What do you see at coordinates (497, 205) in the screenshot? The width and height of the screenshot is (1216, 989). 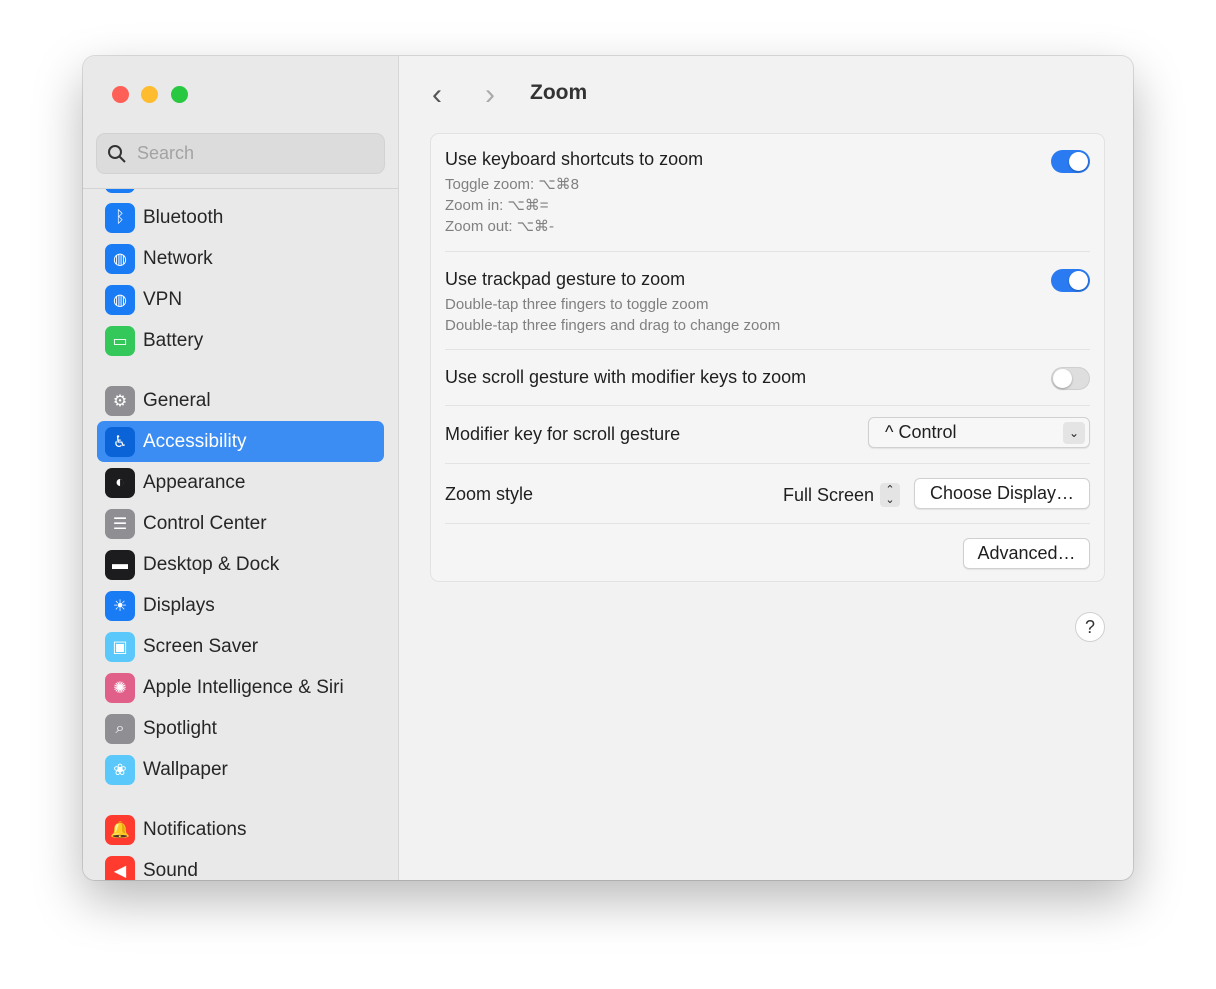 I see `shortcut-zoom-in-text: Zoom in: ⌥⌘=` at bounding box center [497, 205].